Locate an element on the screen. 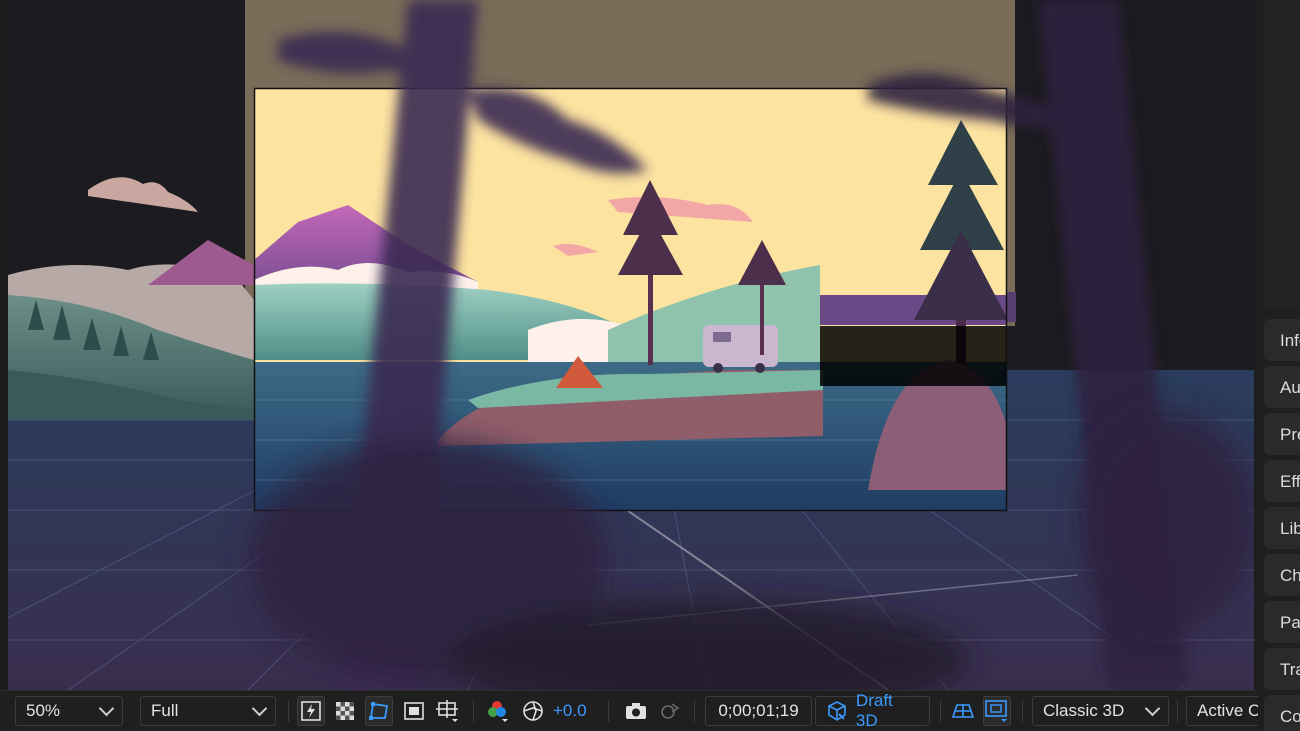 The width and height of the screenshot is (1300, 731). 3d-view-dropdown: Active C is located at coordinates (1222, 711).